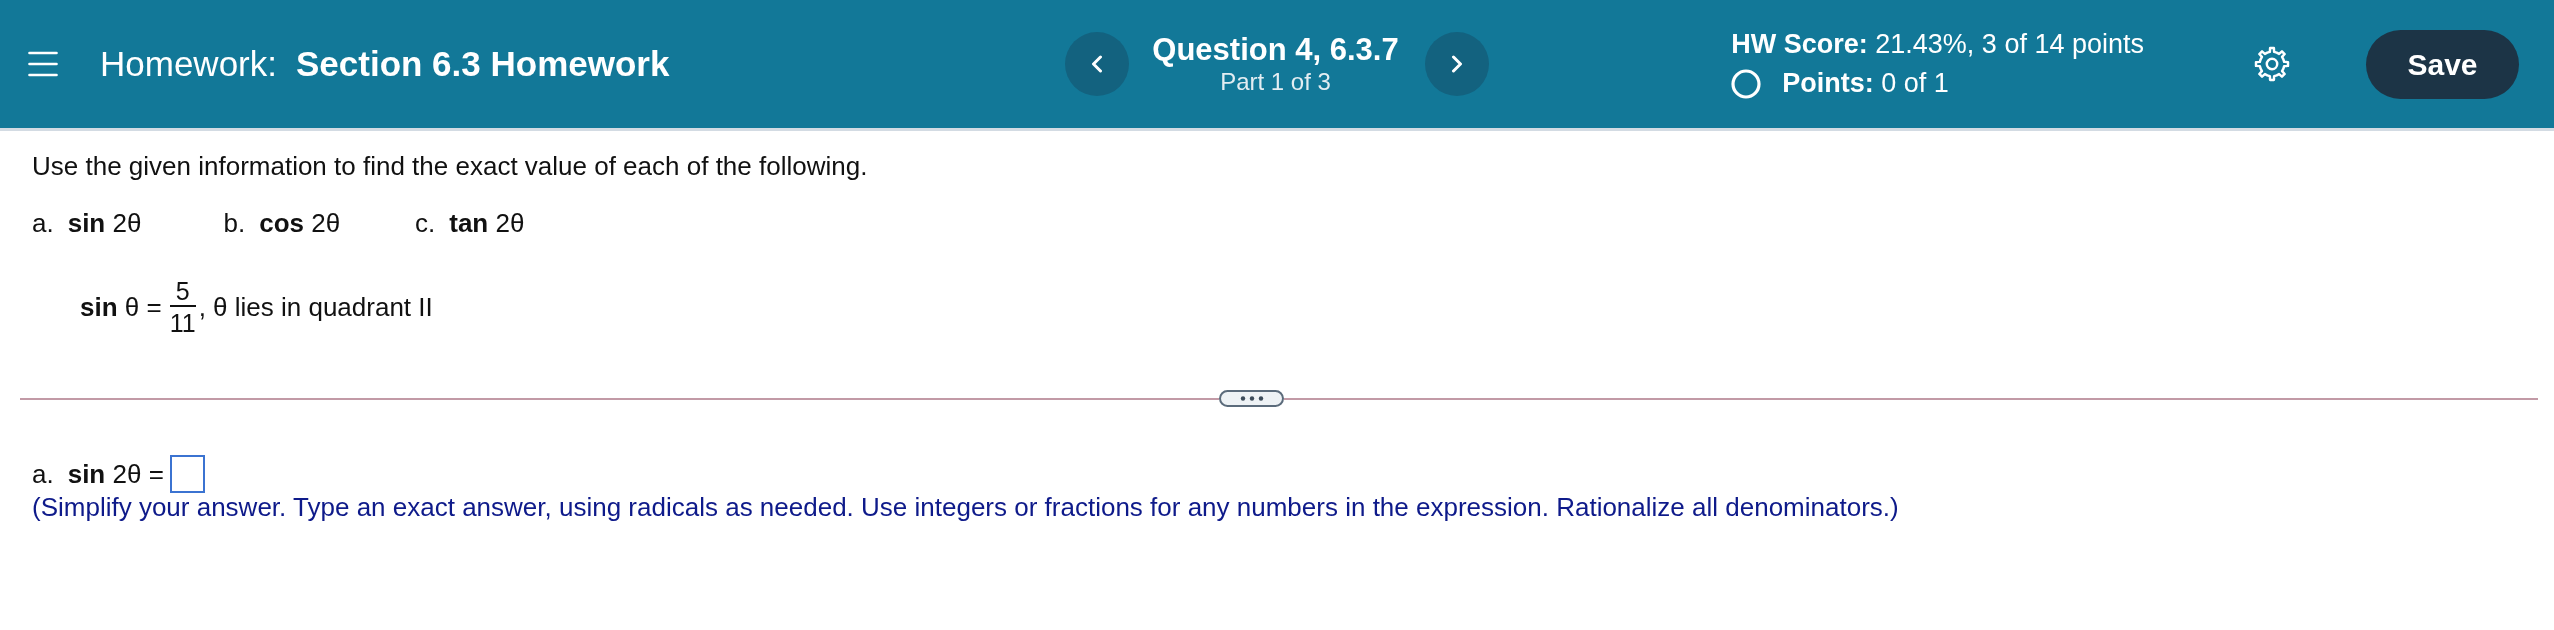 The width and height of the screenshot is (2554, 630). I want to click on math-expression: sin 2θ =, so click(115, 474).